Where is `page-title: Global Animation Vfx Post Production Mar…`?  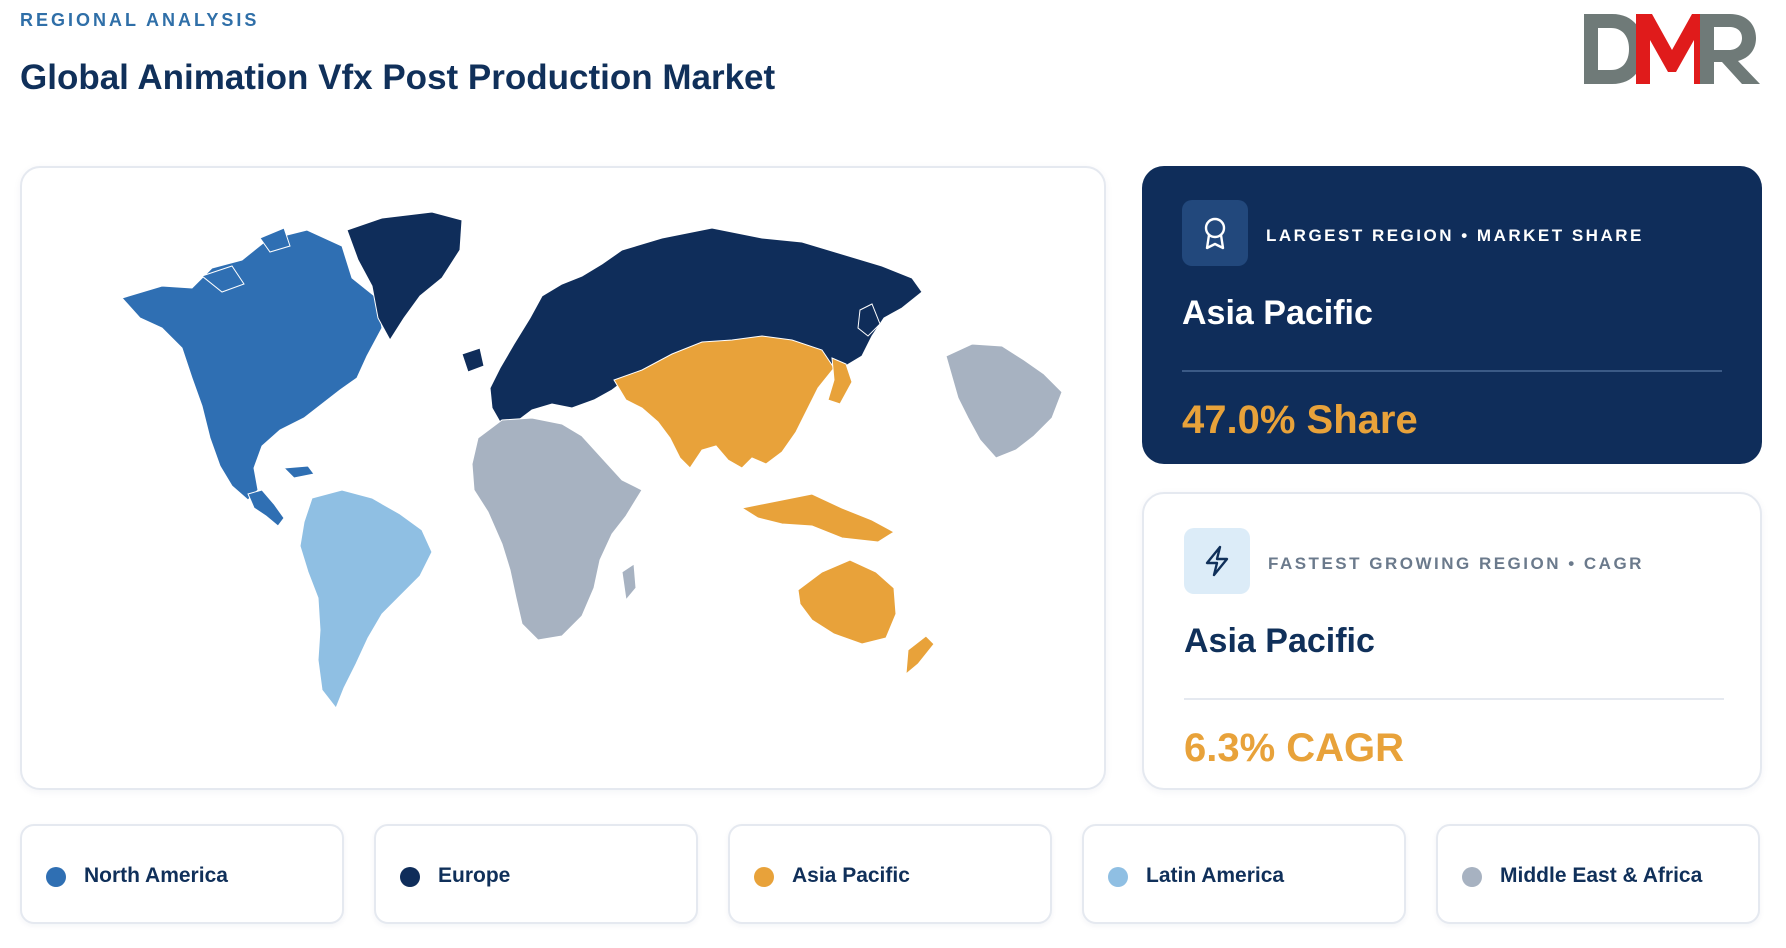 page-title: Global Animation Vfx Post Production Mar… is located at coordinates (398, 77).